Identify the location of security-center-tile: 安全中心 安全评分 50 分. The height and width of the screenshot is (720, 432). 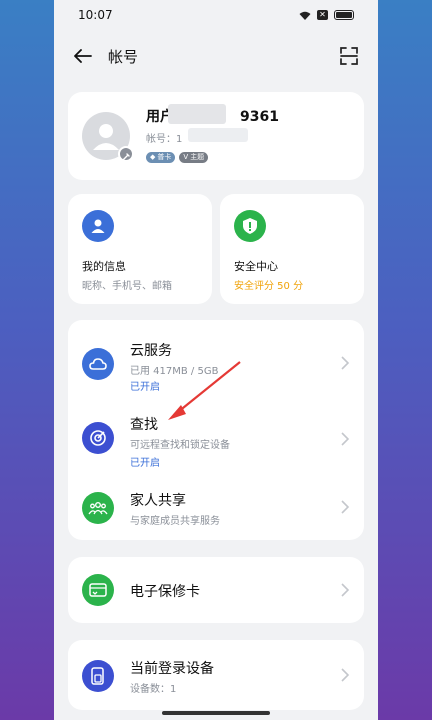
(292, 249).